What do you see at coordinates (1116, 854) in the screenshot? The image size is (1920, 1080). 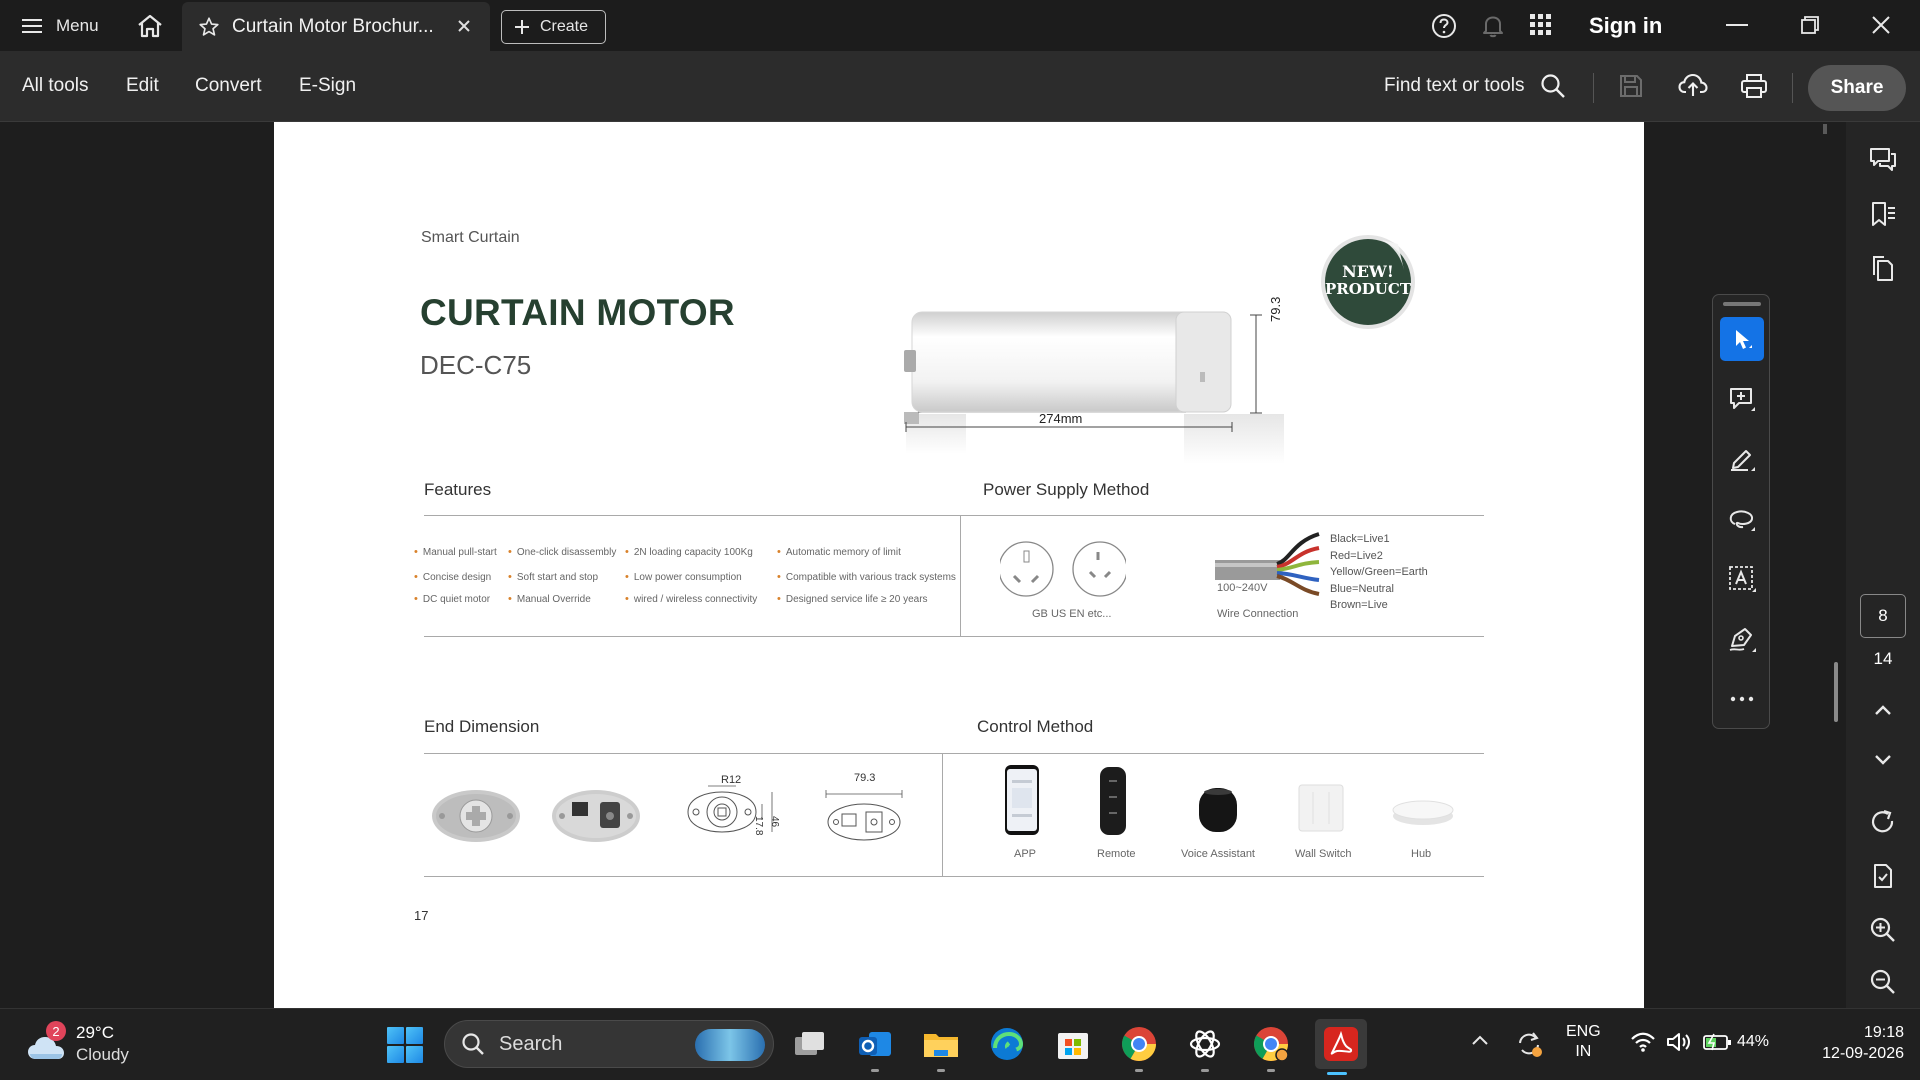 I see `control-label: Remote` at bounding box center [1116, 854].